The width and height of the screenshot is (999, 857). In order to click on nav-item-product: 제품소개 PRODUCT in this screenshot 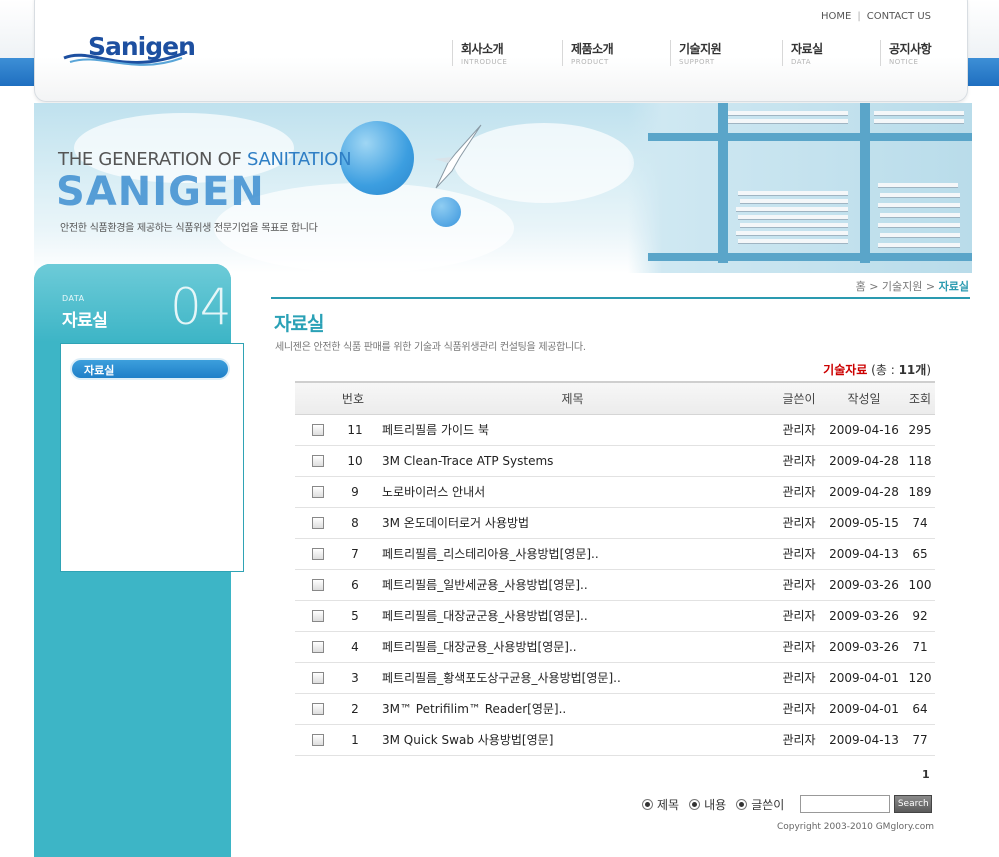, I will do `click(588, 53)`.